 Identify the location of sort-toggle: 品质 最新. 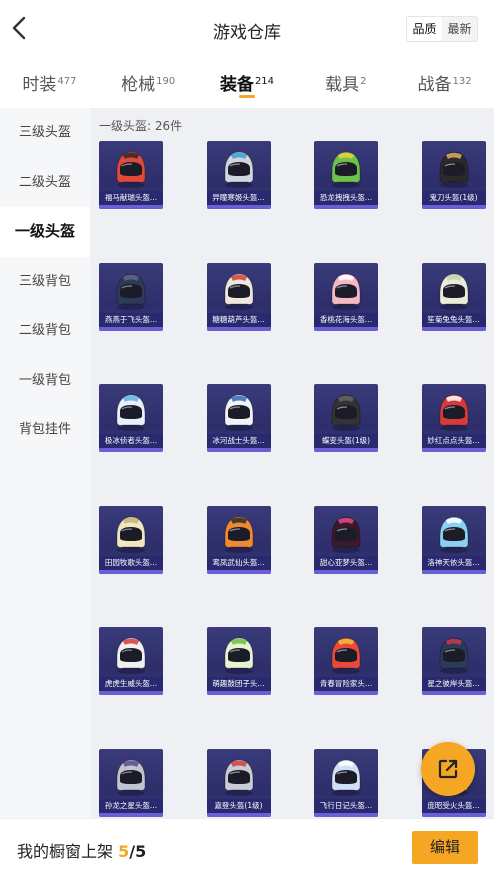
(442, 29).